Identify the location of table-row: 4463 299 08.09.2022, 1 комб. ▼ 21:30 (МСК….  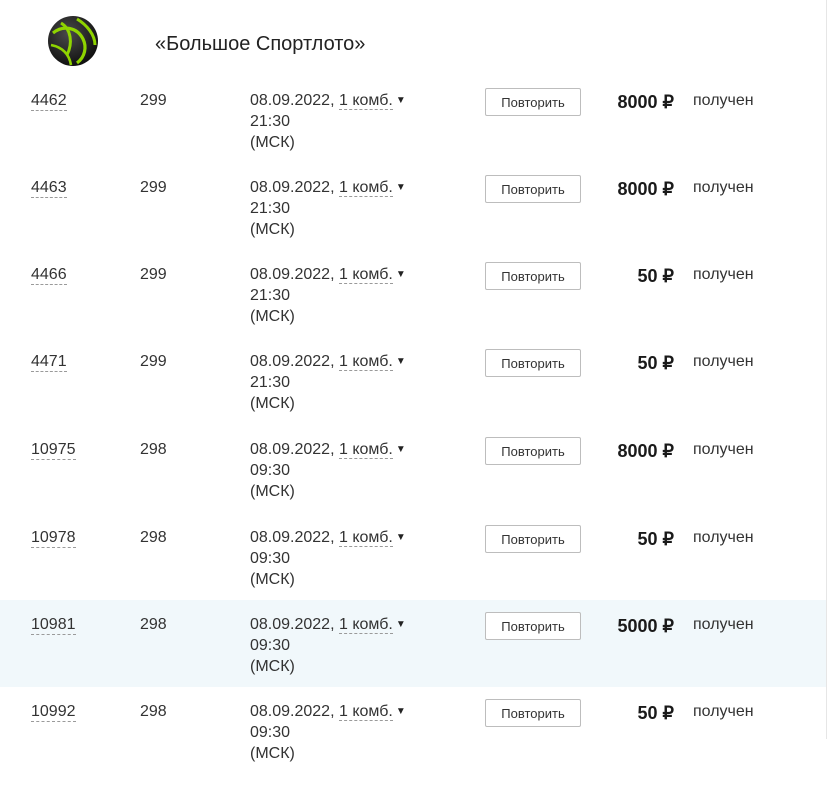
(413, 220).